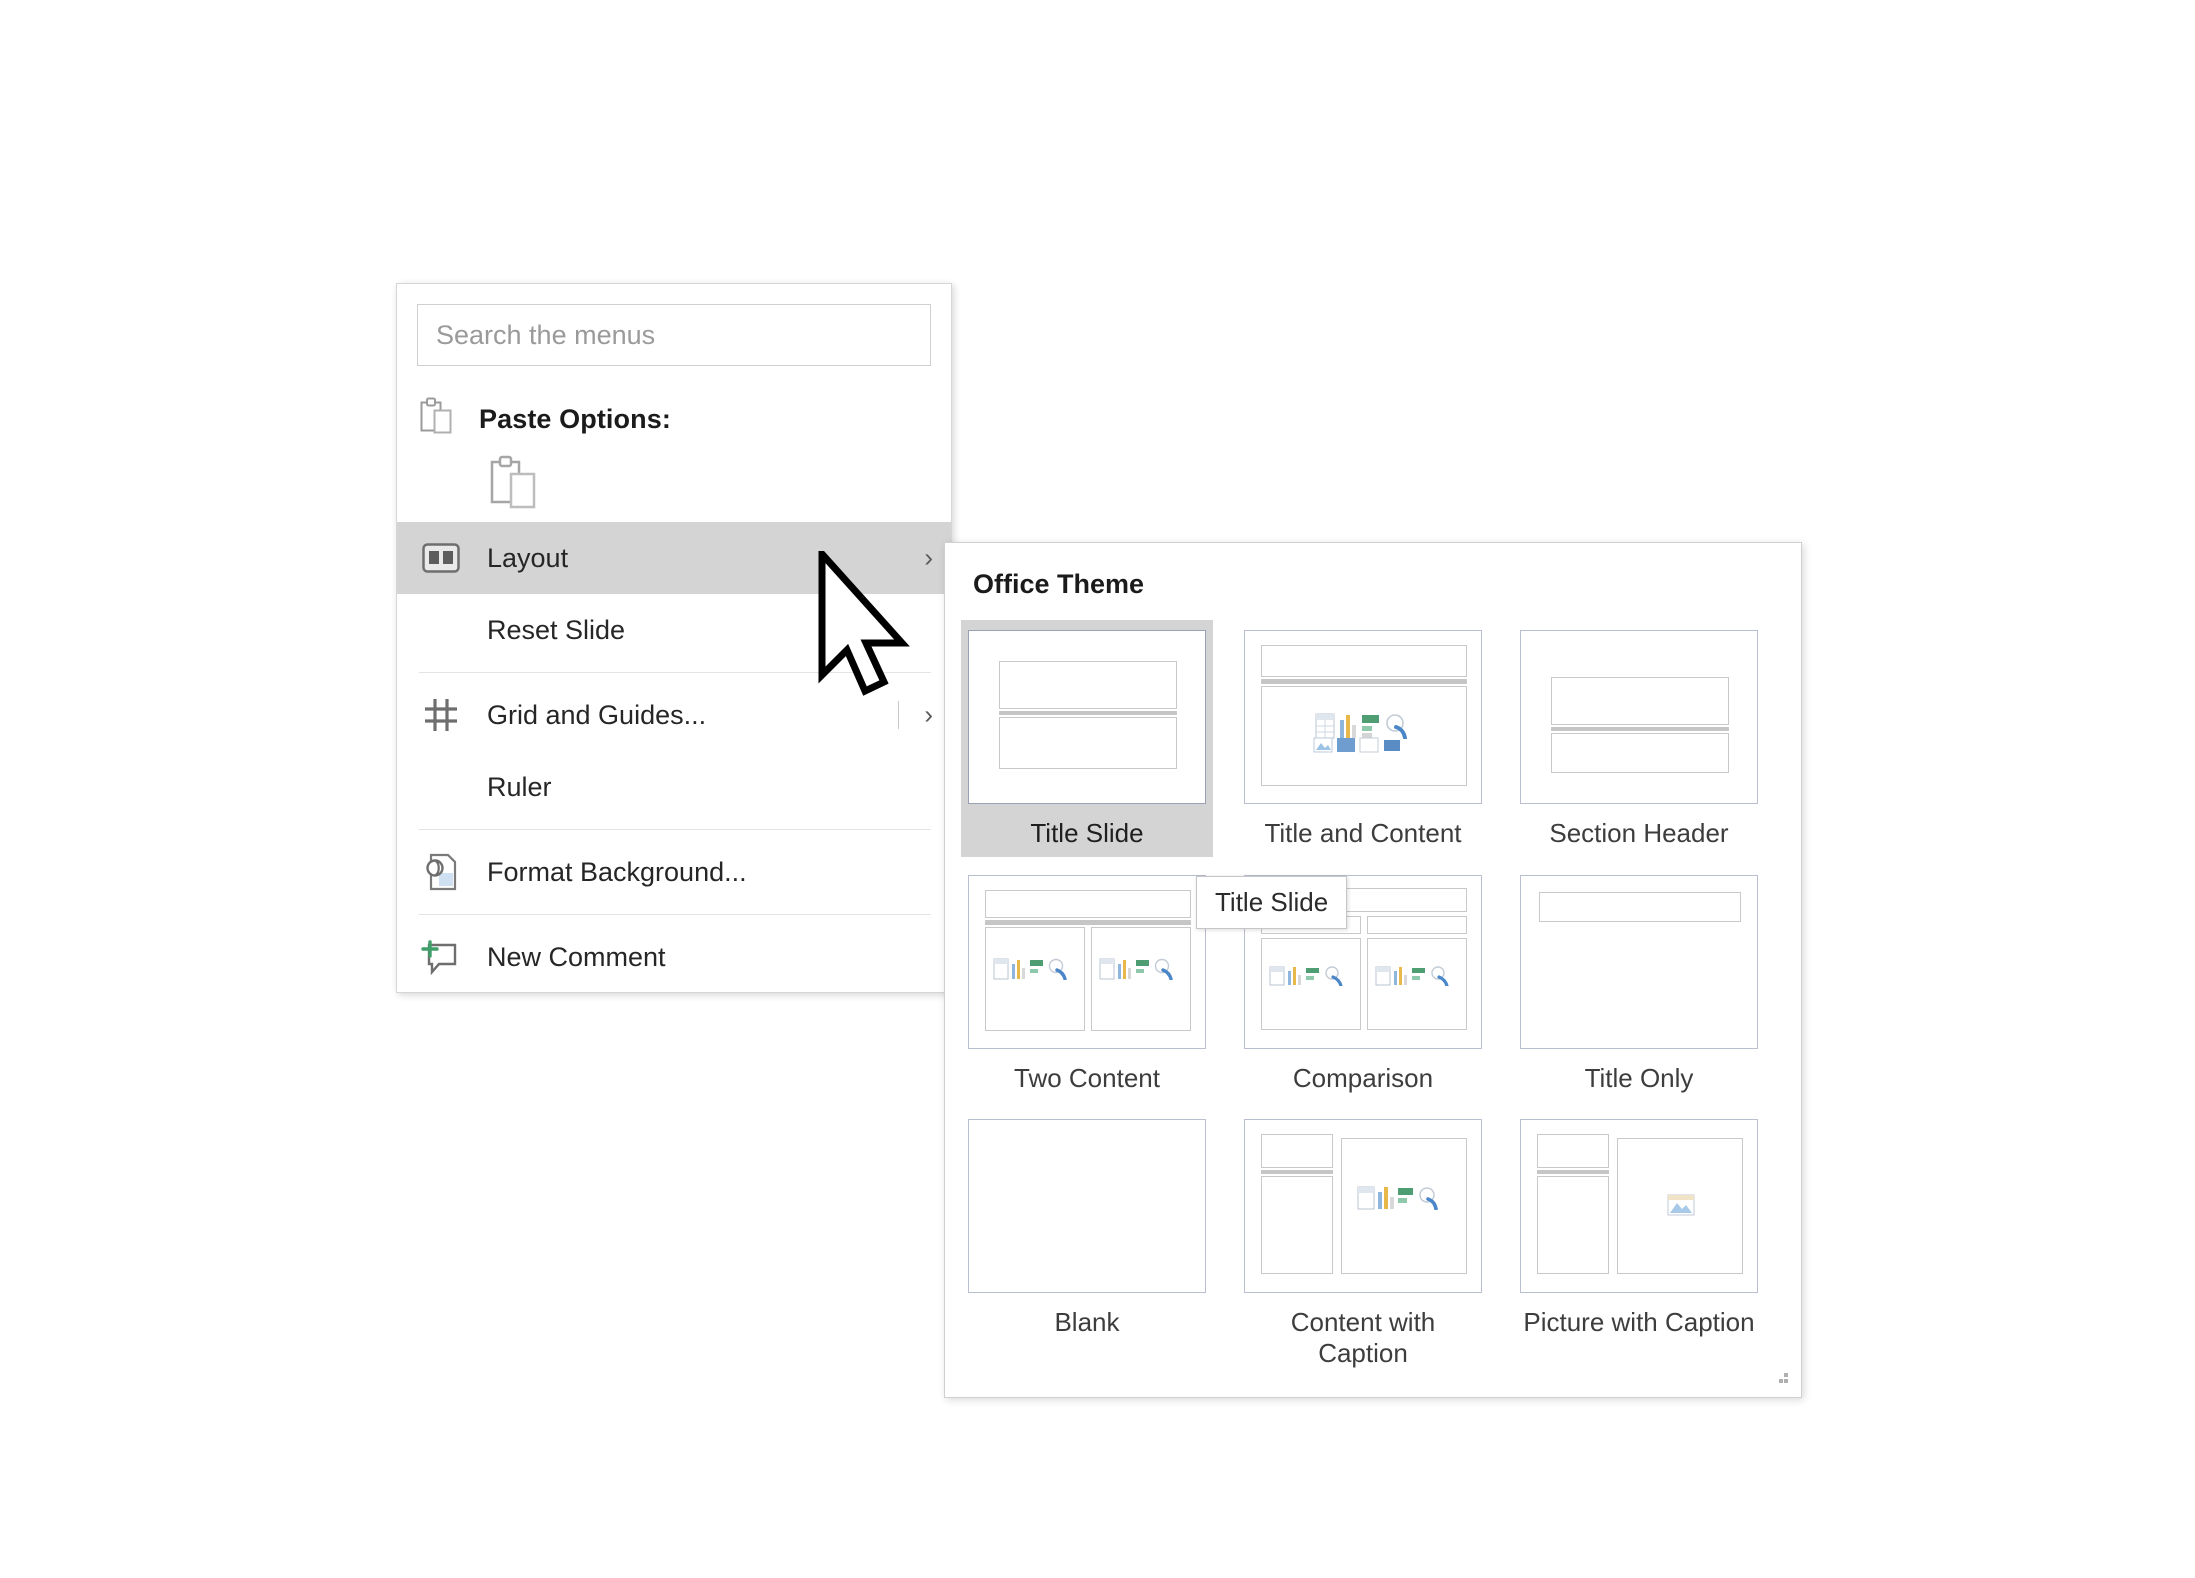  What do you see at coordinates (441, 715) in the screenshot?
I see `grid-icon` at bounding box center [441, 715].